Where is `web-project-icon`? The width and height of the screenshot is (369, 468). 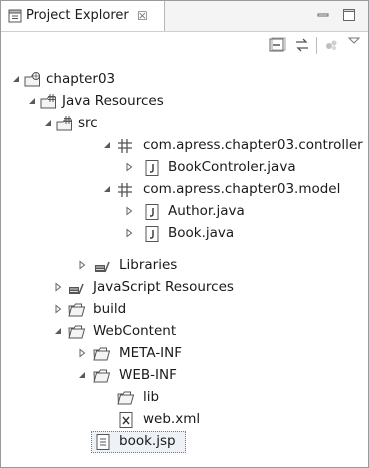
web-project-icon is located at coordinates (32, 79).